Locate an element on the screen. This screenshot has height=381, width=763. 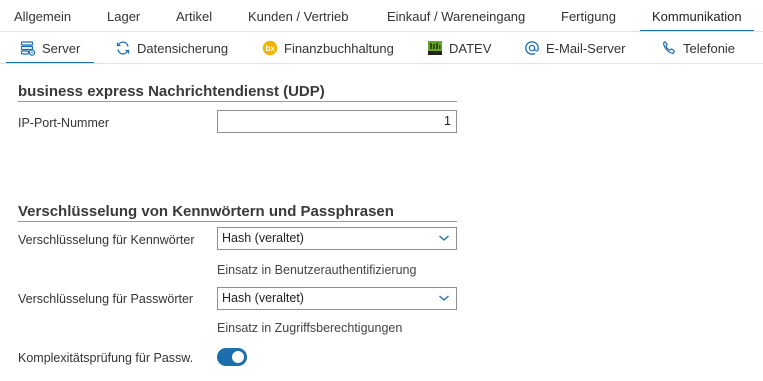
subtab-datev: DATEV is located at coordinates (459, 48).